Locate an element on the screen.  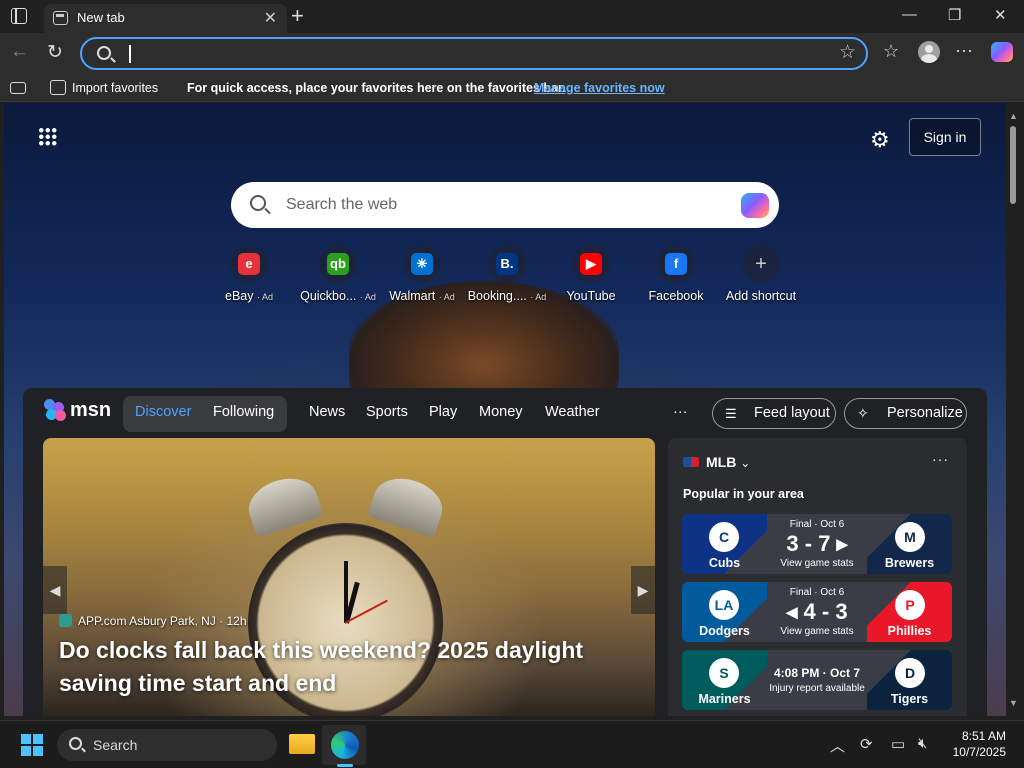
shortcut-icon: f is located at coordinates (676, 264).